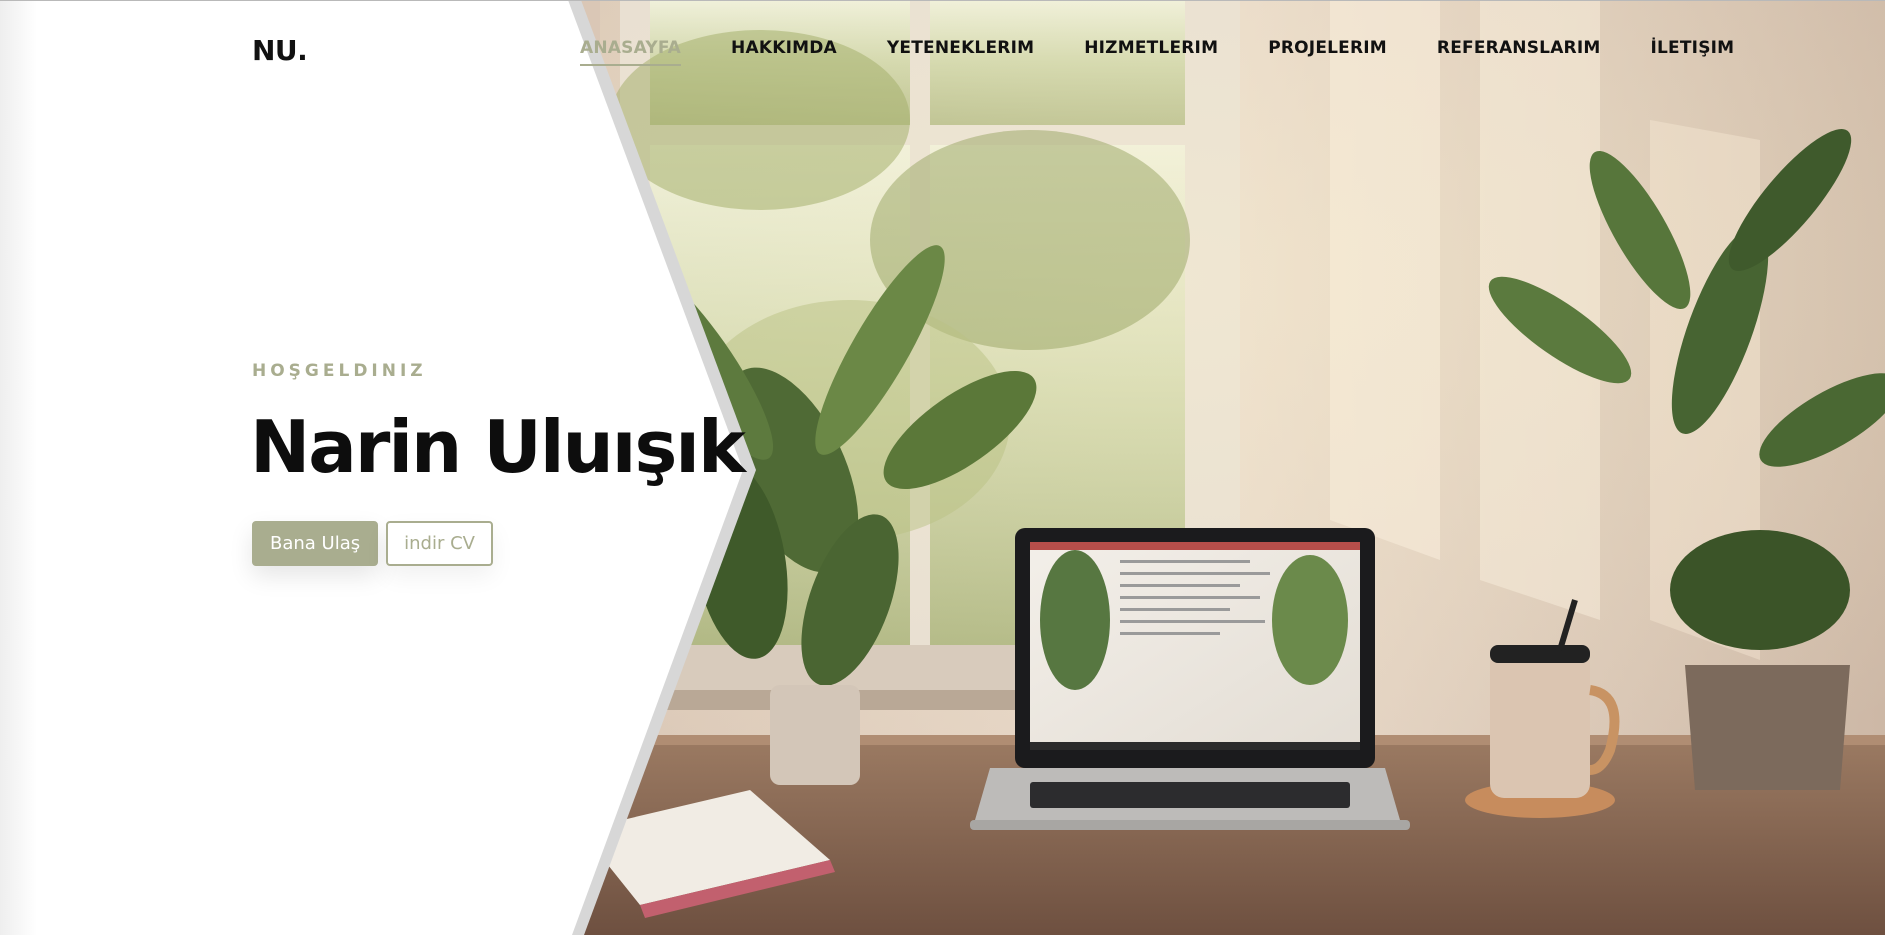 The height and width of the screenshot is (935, 1885). I want to click on nav-item-hakkimda: HAKKIMDA, so click(784, 48).